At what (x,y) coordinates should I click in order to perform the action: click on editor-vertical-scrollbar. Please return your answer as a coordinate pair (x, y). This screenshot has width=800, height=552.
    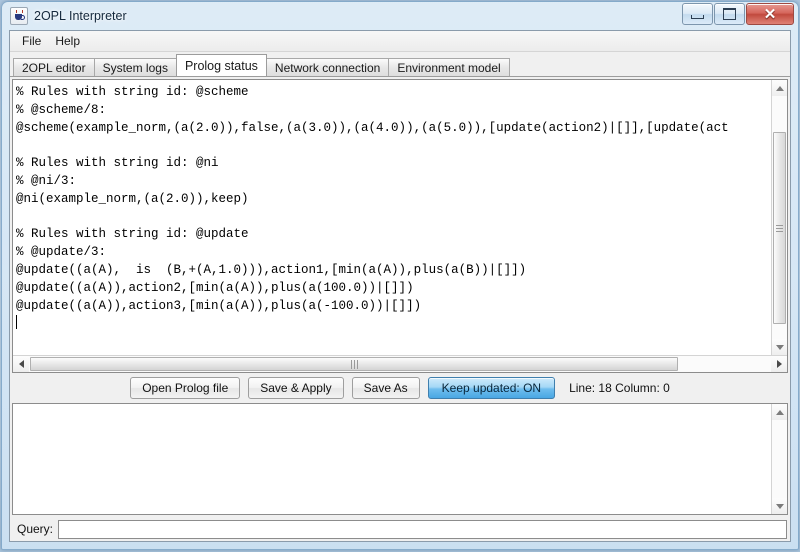
    Looking at the image, I should click on (779, 217).